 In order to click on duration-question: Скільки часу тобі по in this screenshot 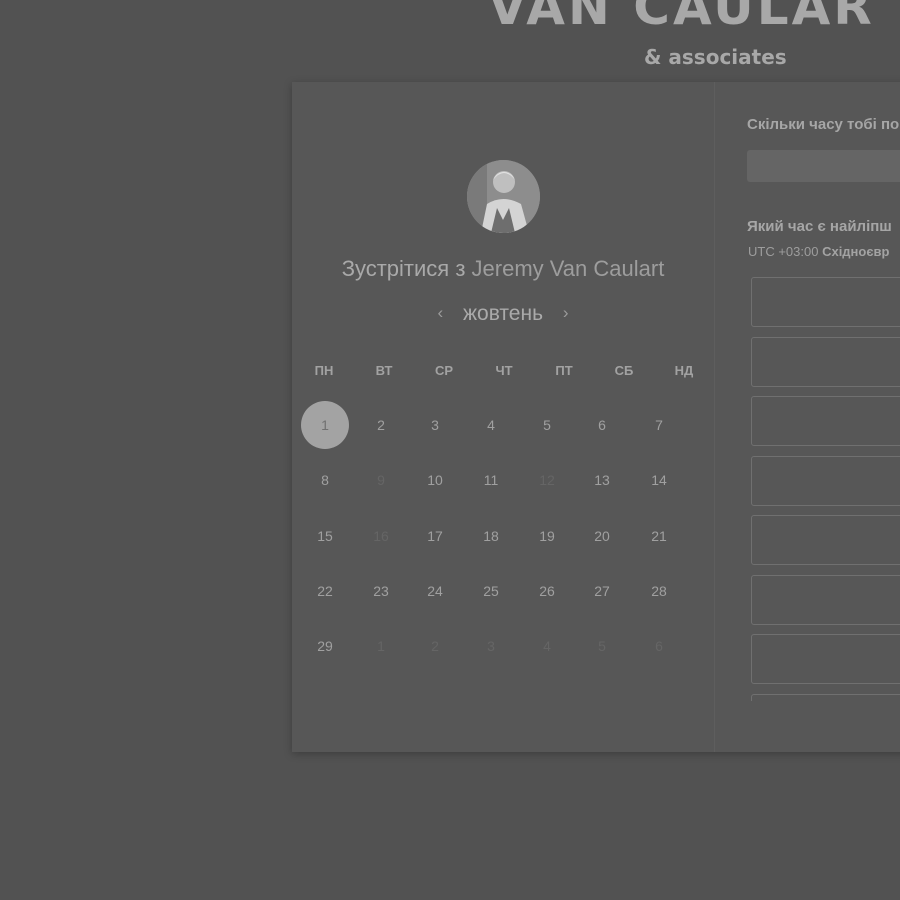, I will do `click(823, 124)`.